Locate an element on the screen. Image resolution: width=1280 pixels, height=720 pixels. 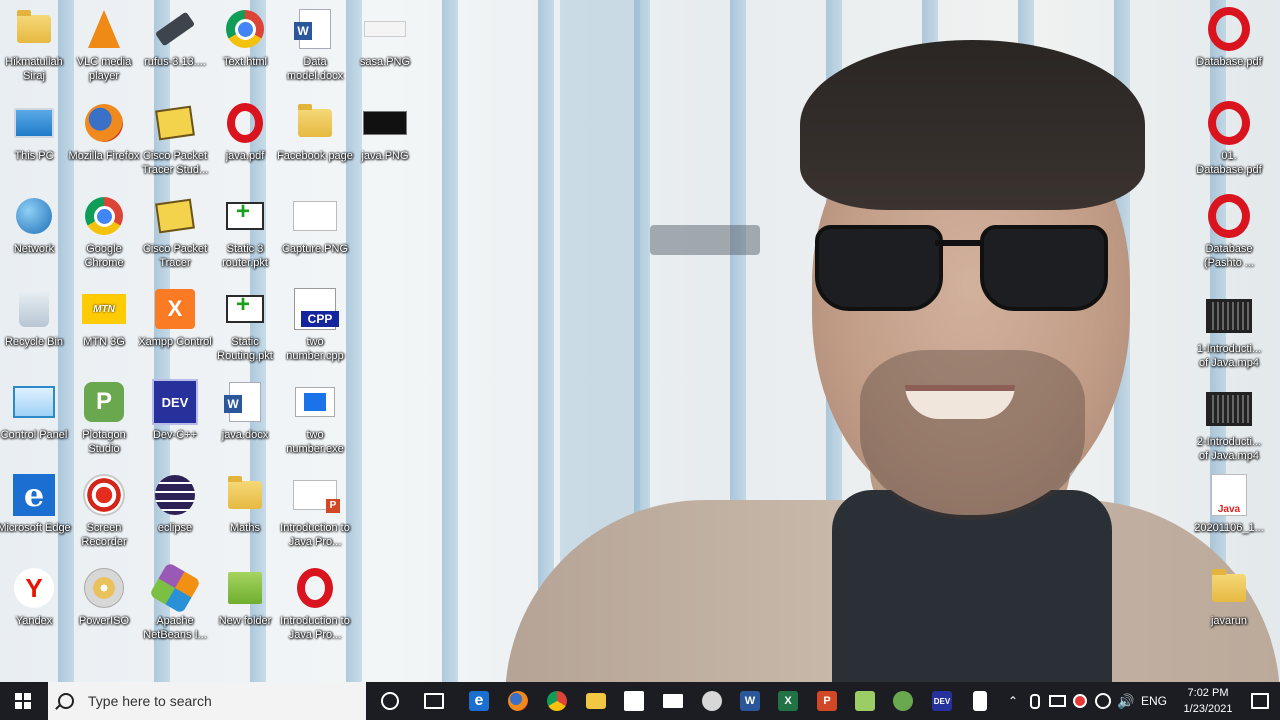
chrome-icon is located at coordinates (557, 701).